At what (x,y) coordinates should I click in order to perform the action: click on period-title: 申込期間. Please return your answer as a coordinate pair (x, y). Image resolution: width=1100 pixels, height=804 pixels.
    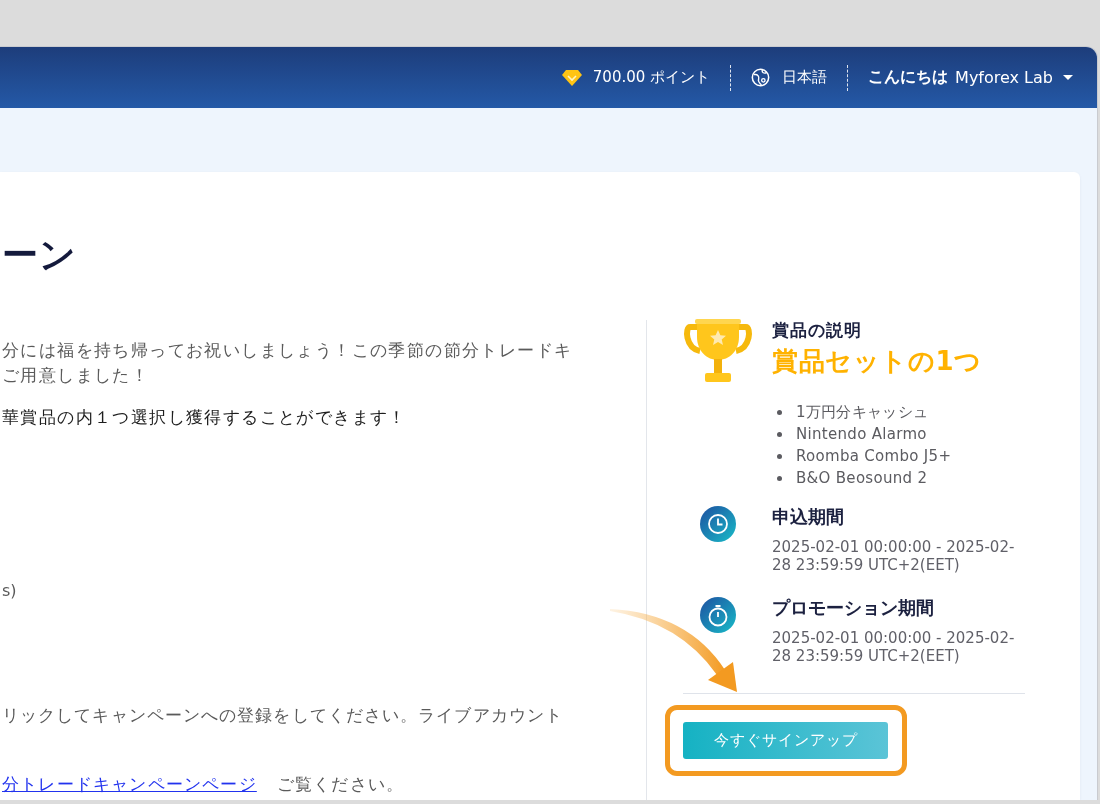
    Looking at the image, I should click on (808, 517).